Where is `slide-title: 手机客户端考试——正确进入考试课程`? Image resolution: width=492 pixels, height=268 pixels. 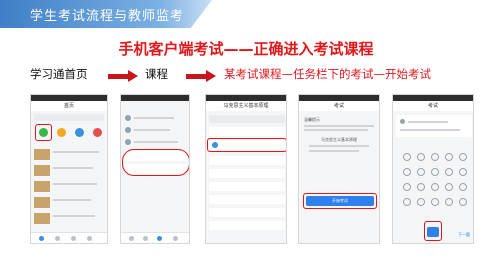 slide-title: 手机客户端考试——正确进入考试课程 is located at coordinates (246, 49).